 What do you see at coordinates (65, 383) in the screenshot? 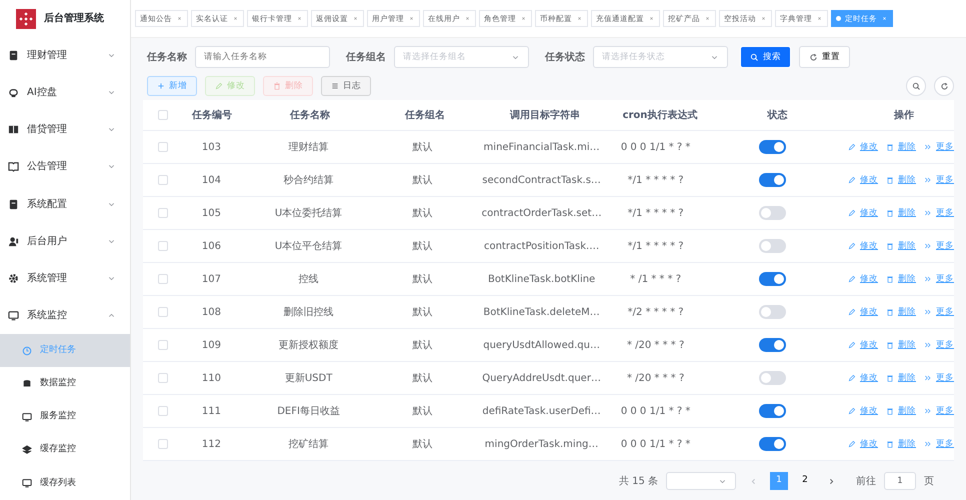
I see `sidebar-subitem: 数据监控` at bounding box center [65, 383].